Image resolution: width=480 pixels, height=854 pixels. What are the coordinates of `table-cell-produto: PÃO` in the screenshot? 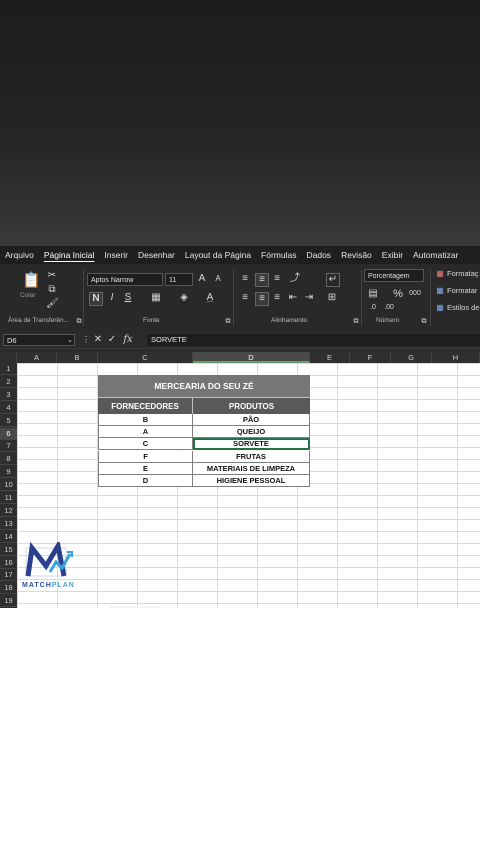 It's located at (251, 420).